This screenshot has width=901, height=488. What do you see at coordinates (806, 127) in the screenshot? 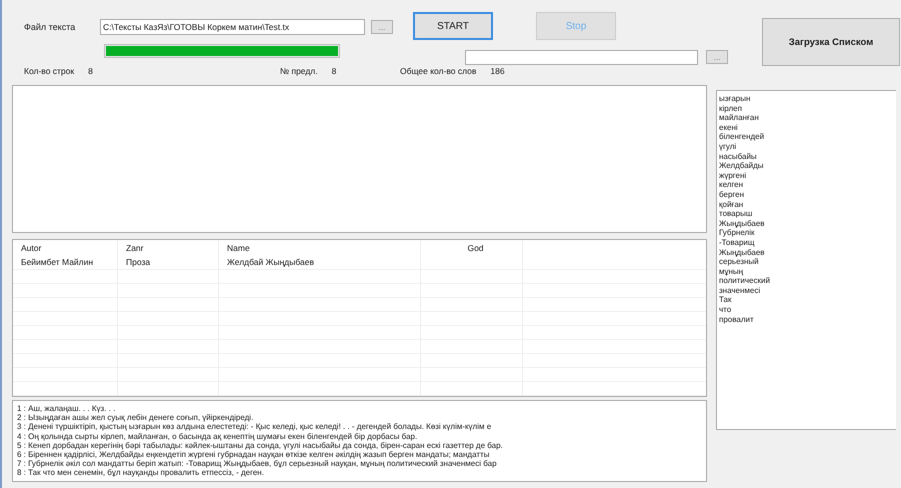
I see `list-item: екені` at bounding box center [806, 127].